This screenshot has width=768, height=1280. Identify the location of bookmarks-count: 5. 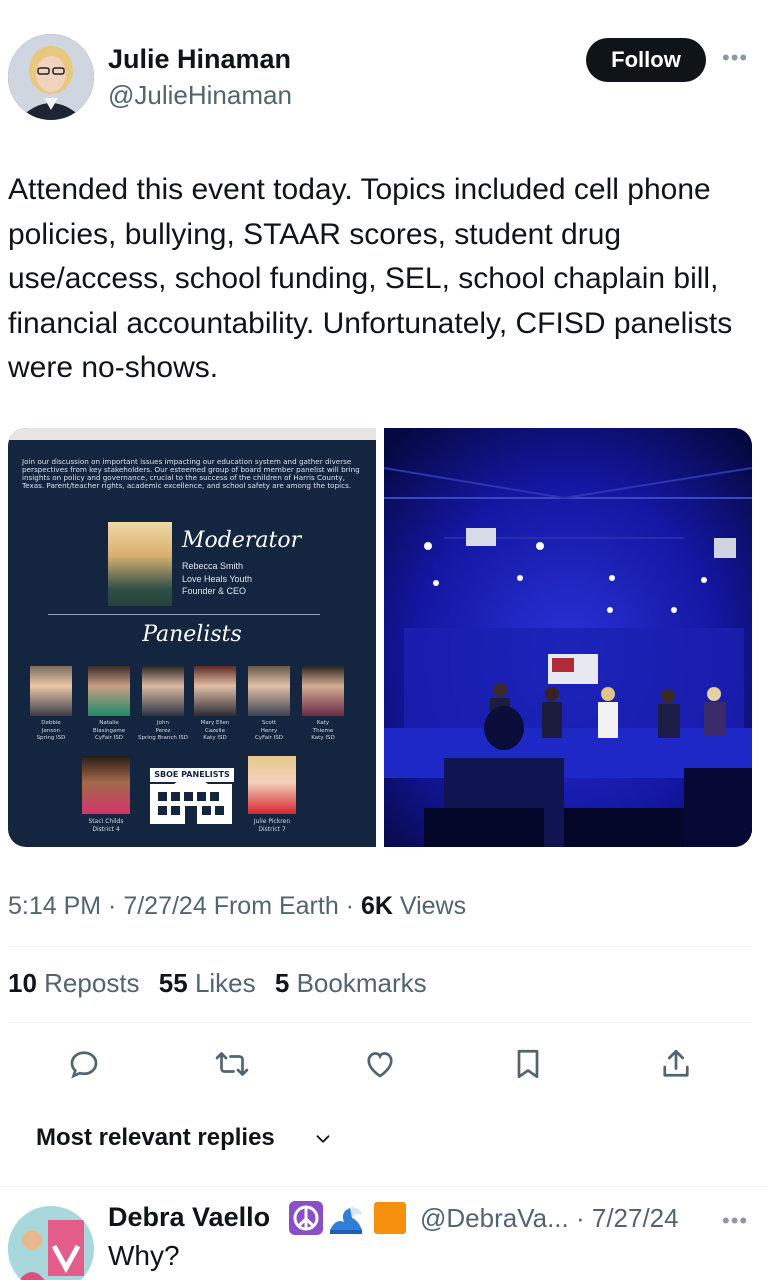
(282, 983).